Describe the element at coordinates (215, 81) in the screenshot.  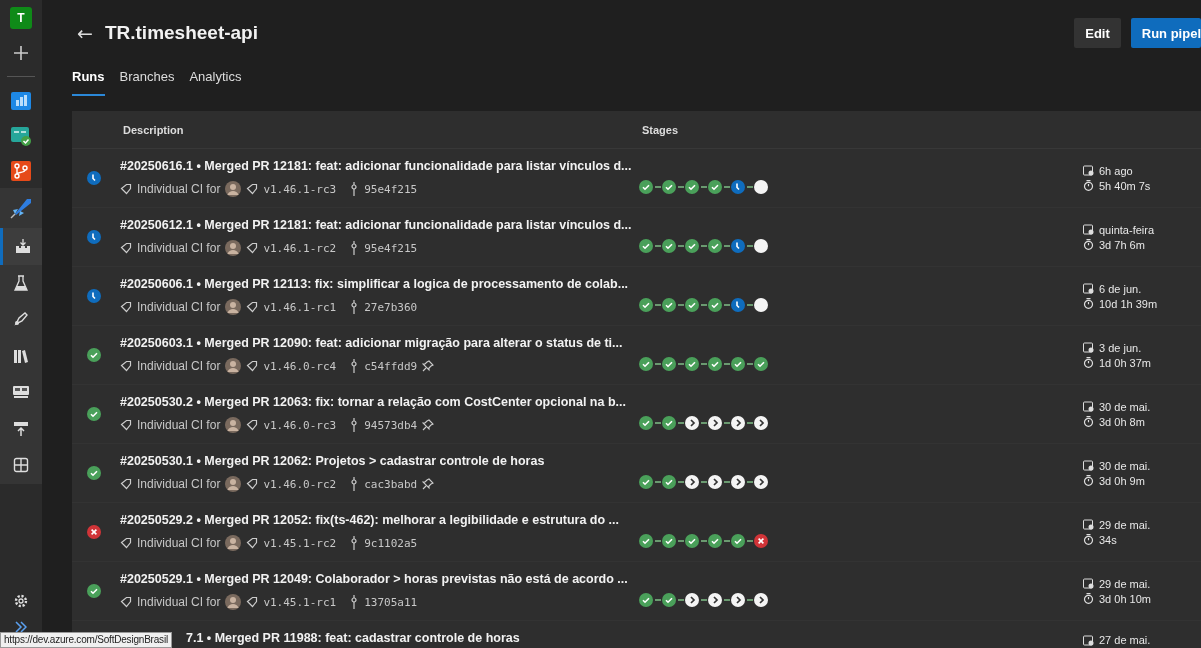
I see `tab: Analytics` at that location.